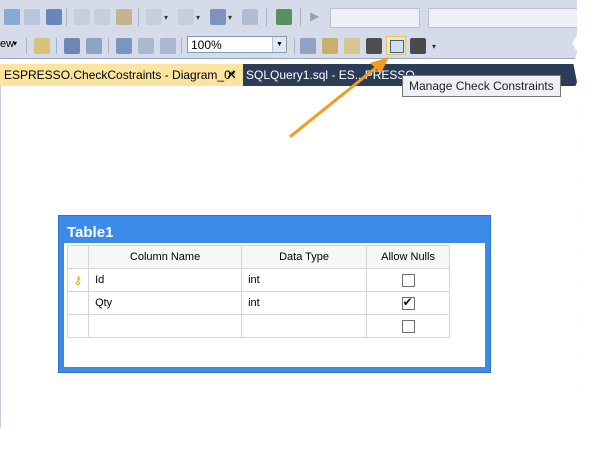  I want to click on annotation-arrow, so click(339, 97).